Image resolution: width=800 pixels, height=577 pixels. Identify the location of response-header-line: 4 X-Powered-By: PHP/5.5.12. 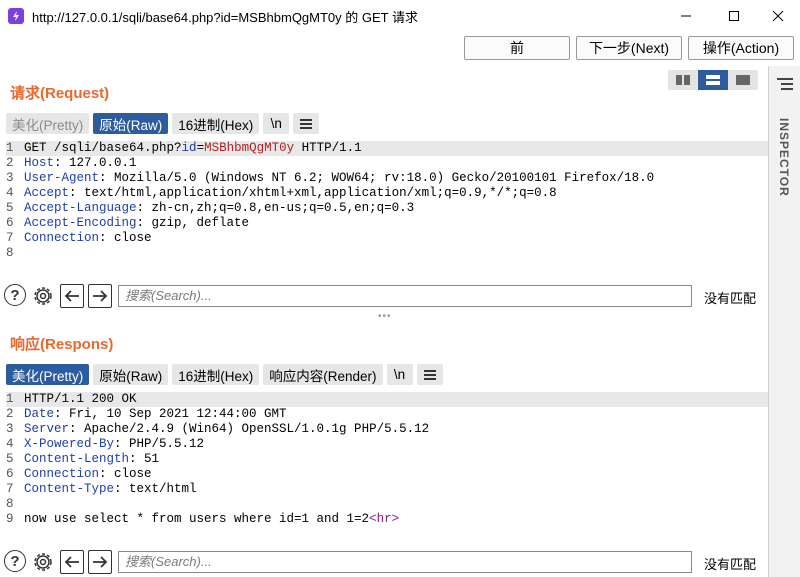
(105, 444).